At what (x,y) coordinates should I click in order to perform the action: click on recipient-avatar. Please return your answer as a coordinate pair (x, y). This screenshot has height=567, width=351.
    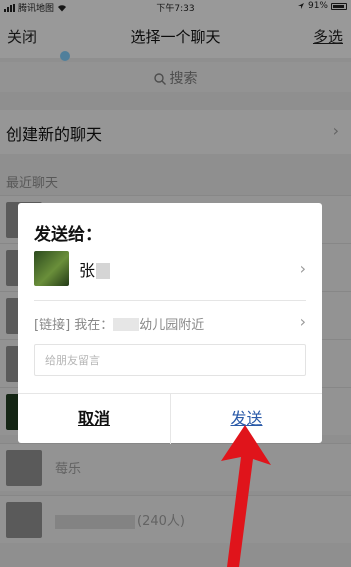
    Looking at the image, I should click on (51, 268).